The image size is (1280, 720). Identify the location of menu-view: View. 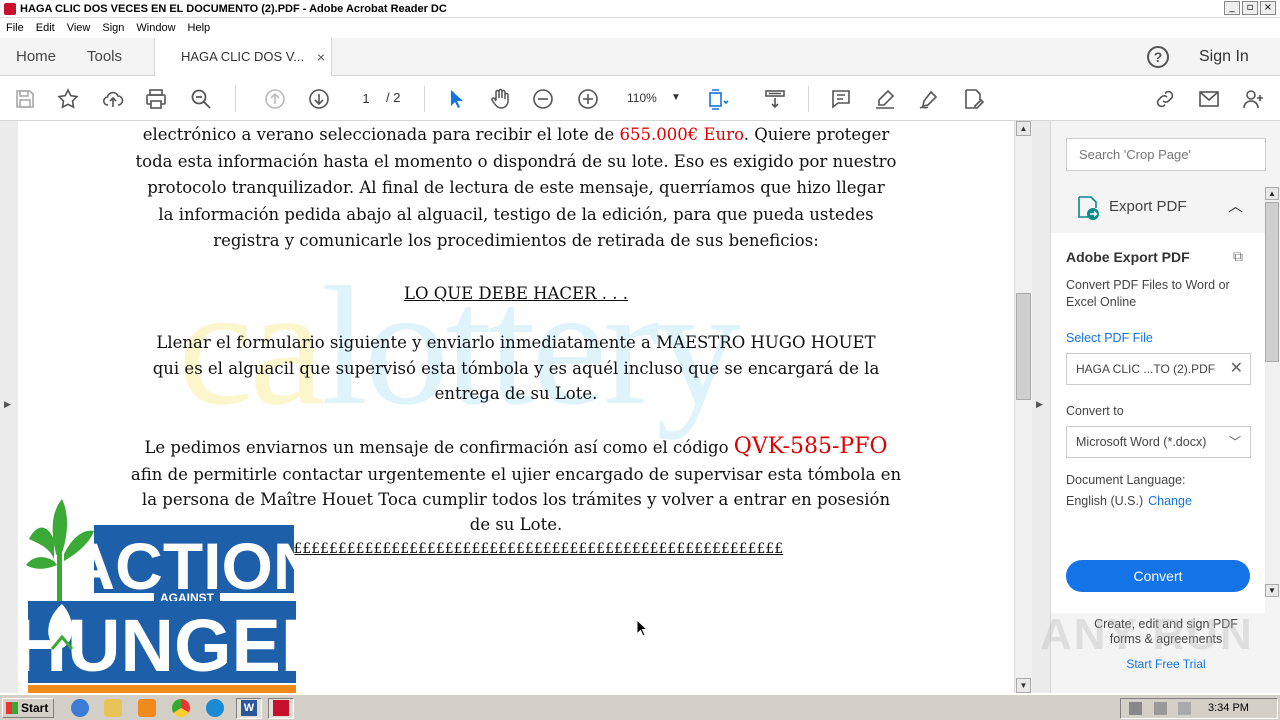
(79, 28).